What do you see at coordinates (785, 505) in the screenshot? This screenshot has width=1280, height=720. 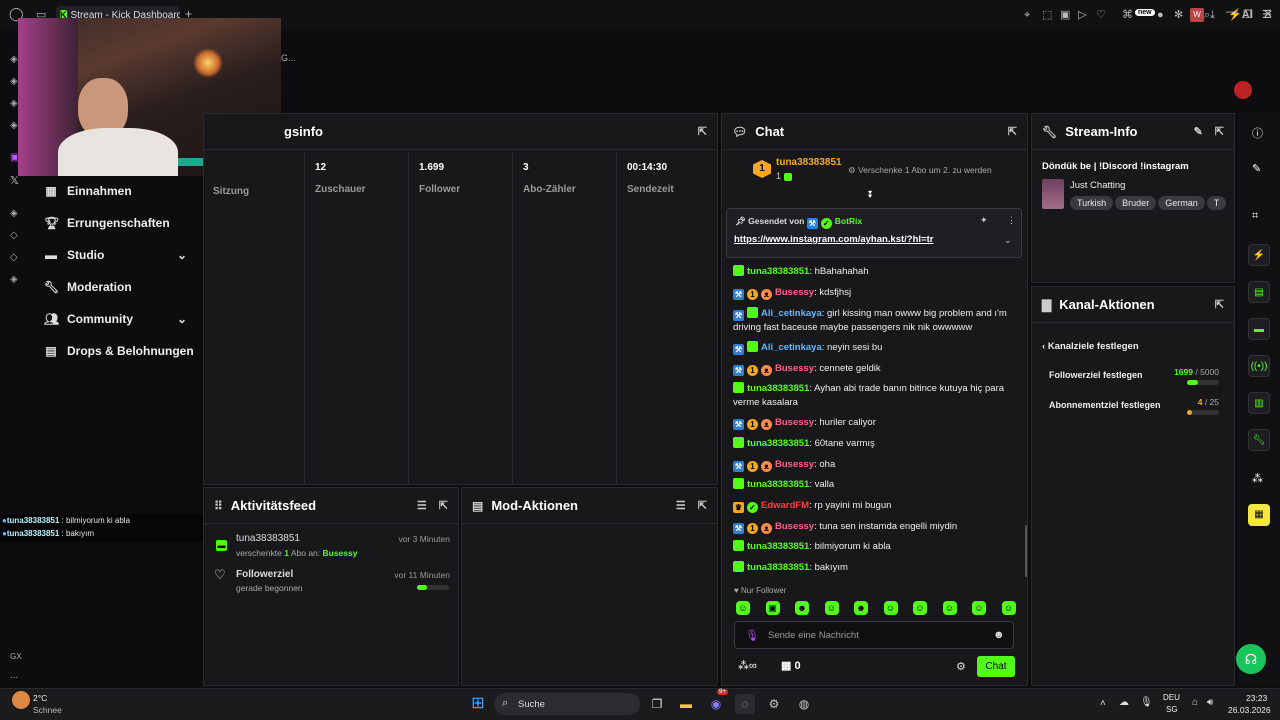 I see `chat-username: EdwardFM` at bounding box center [785, 505].